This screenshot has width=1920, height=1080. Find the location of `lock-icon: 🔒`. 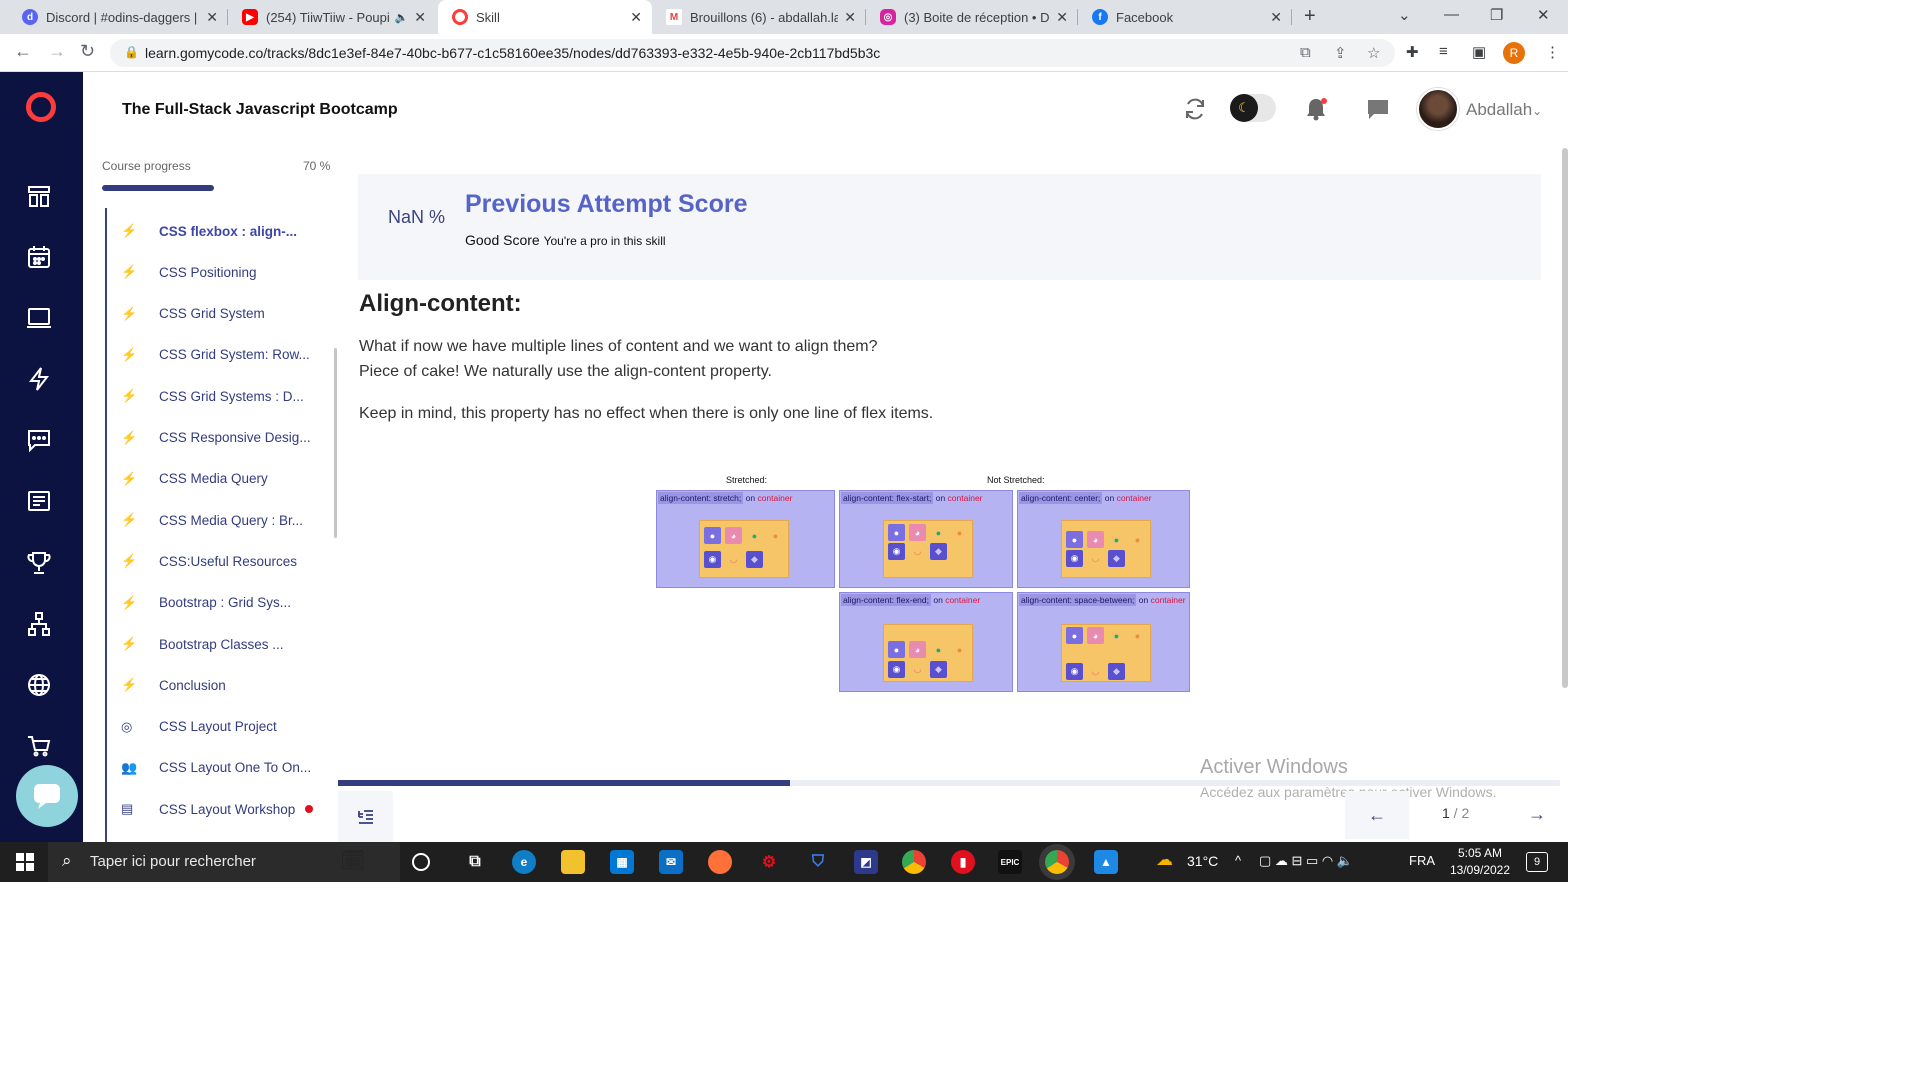

lock-icon: 🔒 is located at coordinates (131, 52).